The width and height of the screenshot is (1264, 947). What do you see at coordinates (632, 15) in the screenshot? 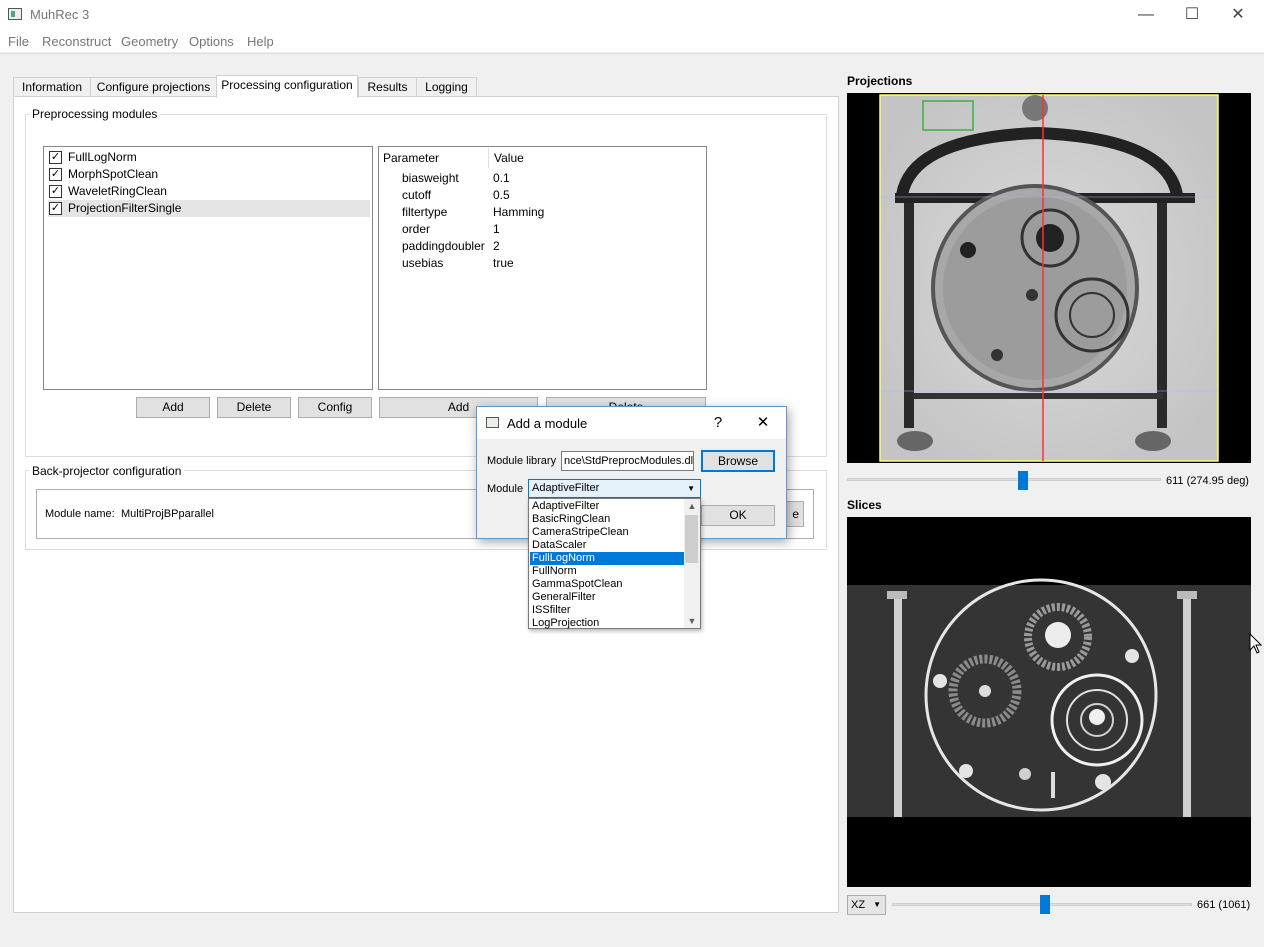
I see `title-bar: MuhRec 3 — ☐ ✕` at bounding box center [632, 15].